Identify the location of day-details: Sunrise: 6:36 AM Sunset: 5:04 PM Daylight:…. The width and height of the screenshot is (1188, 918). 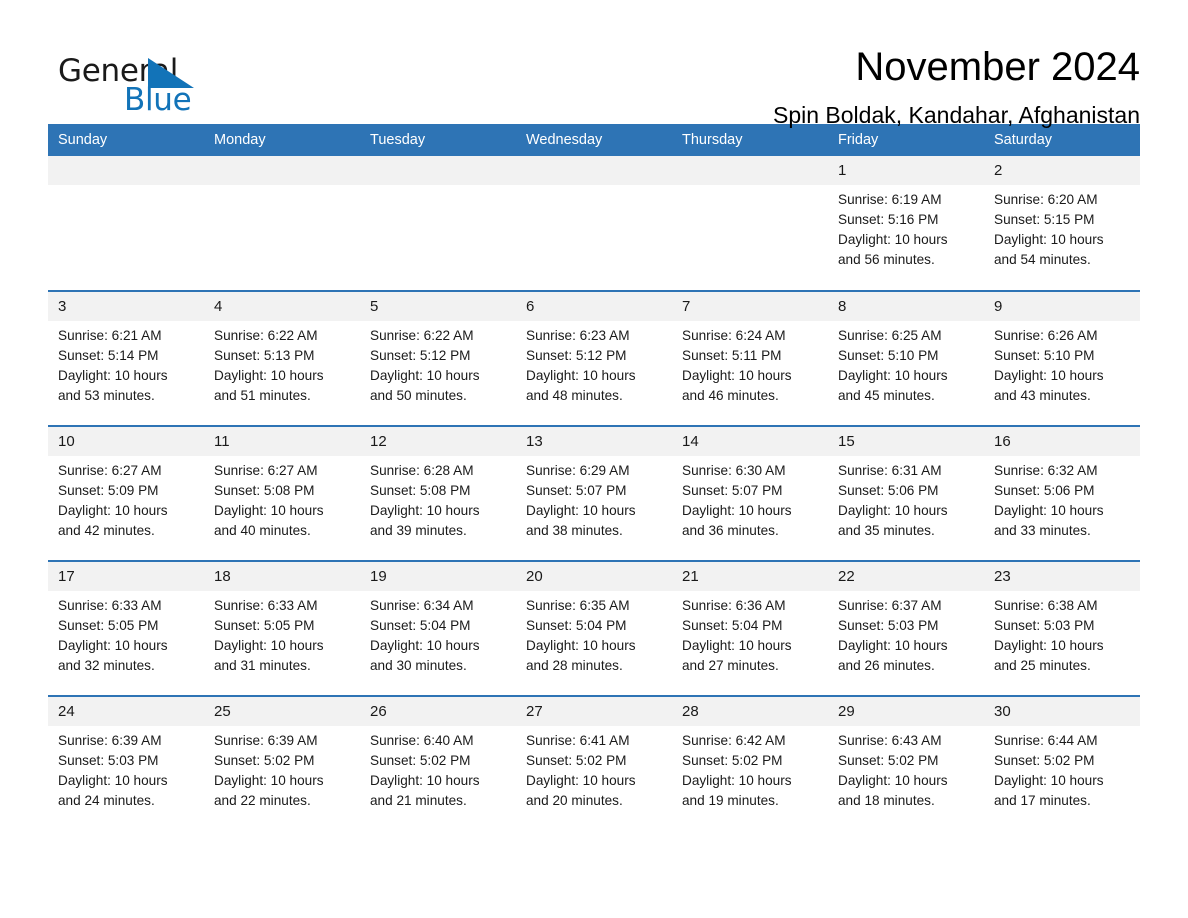
(750, 633).